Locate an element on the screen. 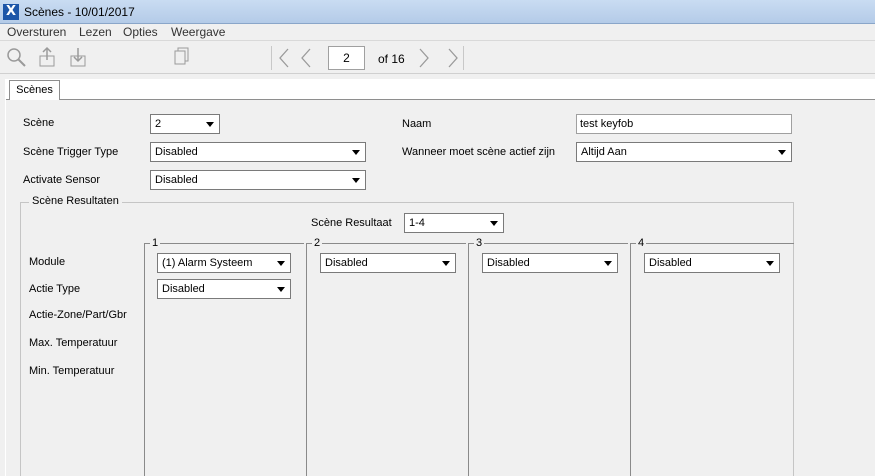 This screenshot has height=476, width=875. column-1-module-select: (1) Alarm Systeem is located at coordinates (224, 263).